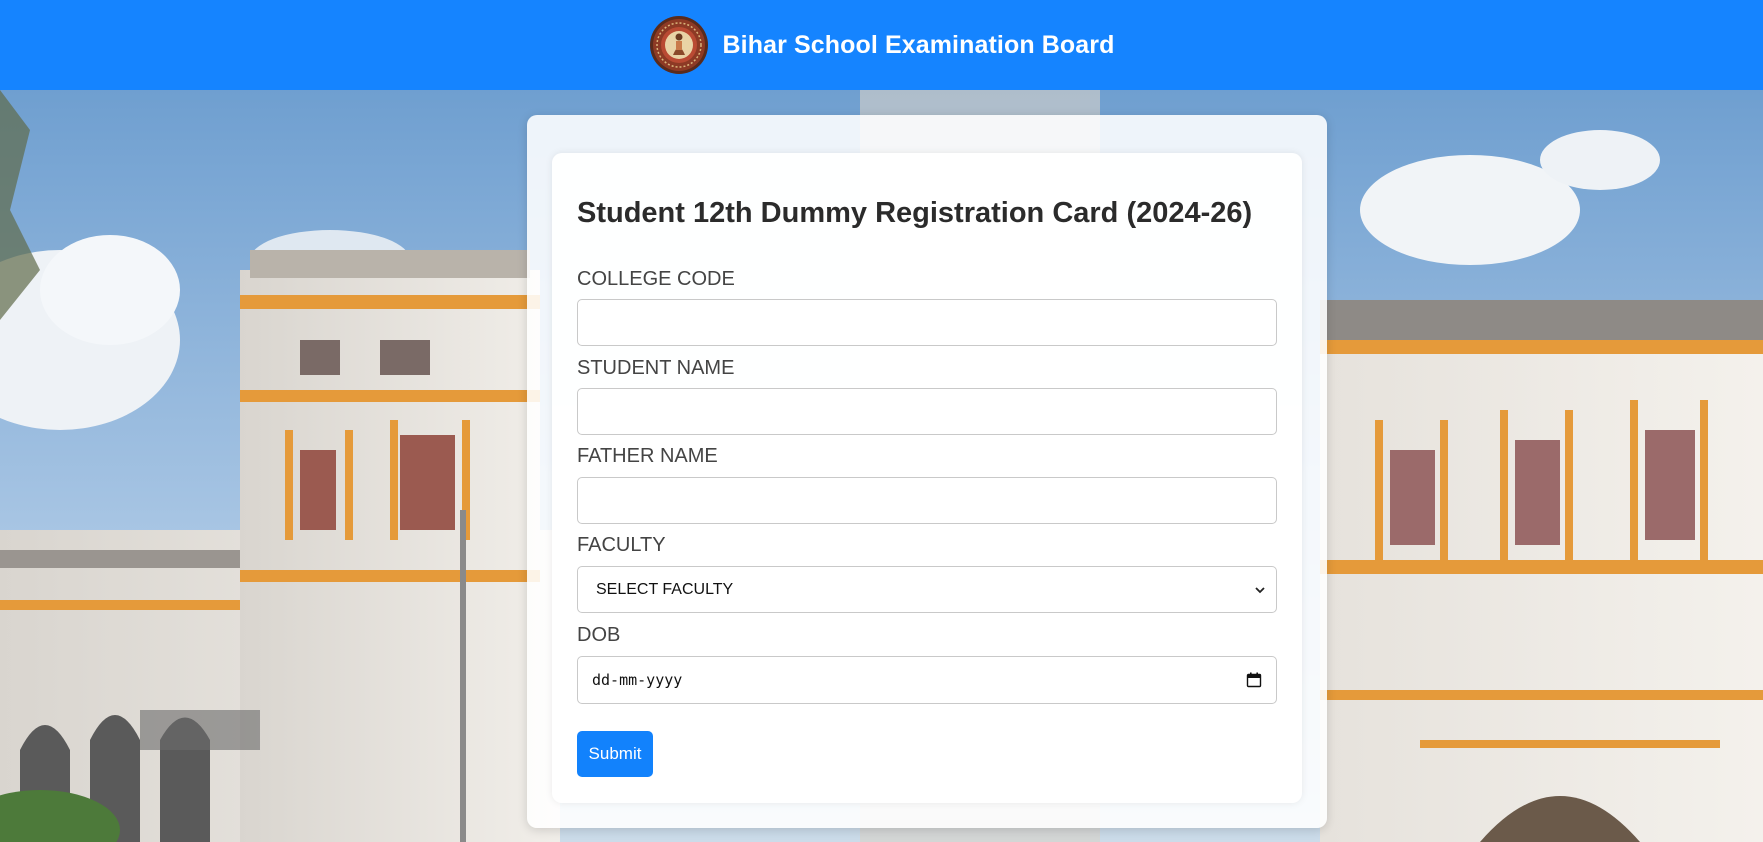 The width and height of the screenshot is (1763, 842). I want to click on father-name-input, so click(927, 500).